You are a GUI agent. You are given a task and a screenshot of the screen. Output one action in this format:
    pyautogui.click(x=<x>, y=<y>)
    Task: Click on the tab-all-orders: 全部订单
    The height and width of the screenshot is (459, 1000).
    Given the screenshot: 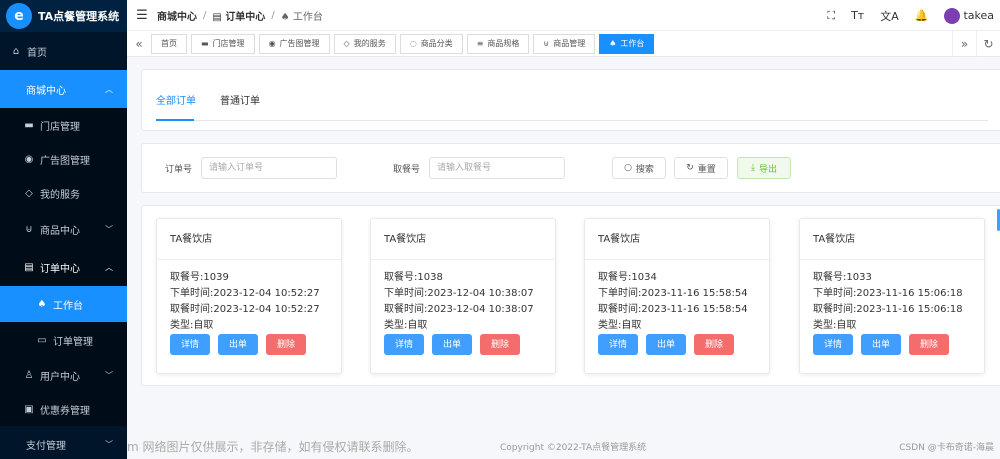 What is the action you would take?
    pyautogui.click(x=176, y=99)
    